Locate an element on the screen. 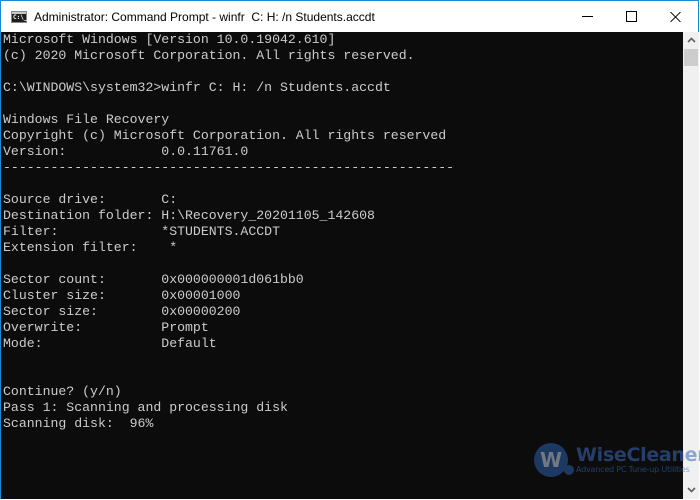 The image size is (700, 500). console-line: Version: 0.0.11761.0 is located at coordinates (126, 151).